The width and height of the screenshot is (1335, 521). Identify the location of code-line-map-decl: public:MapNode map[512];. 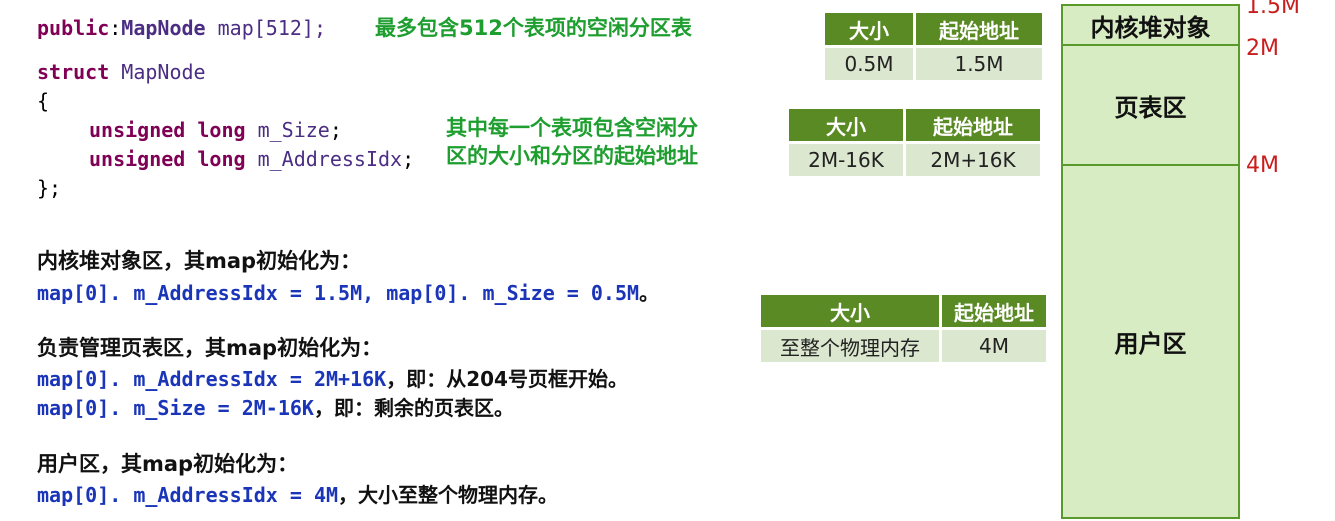
(181, 28).